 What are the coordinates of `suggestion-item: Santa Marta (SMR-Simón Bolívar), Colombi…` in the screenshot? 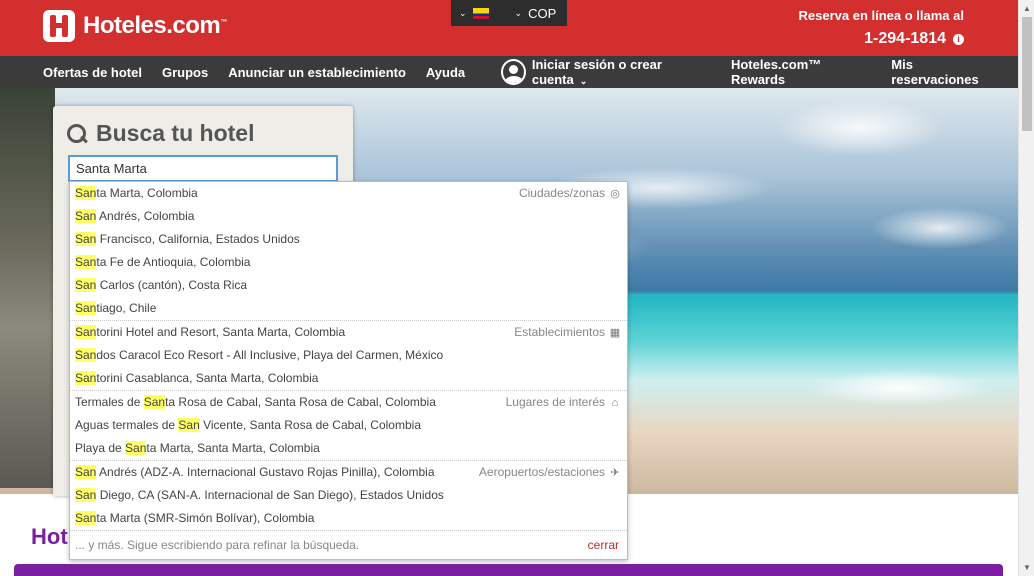 It's located at (348, 518).